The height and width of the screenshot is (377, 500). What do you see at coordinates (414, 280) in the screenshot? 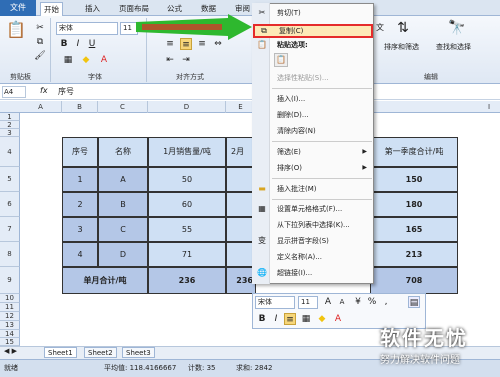
I see `table-total-cell: 708` at bounding box center [414, 280].